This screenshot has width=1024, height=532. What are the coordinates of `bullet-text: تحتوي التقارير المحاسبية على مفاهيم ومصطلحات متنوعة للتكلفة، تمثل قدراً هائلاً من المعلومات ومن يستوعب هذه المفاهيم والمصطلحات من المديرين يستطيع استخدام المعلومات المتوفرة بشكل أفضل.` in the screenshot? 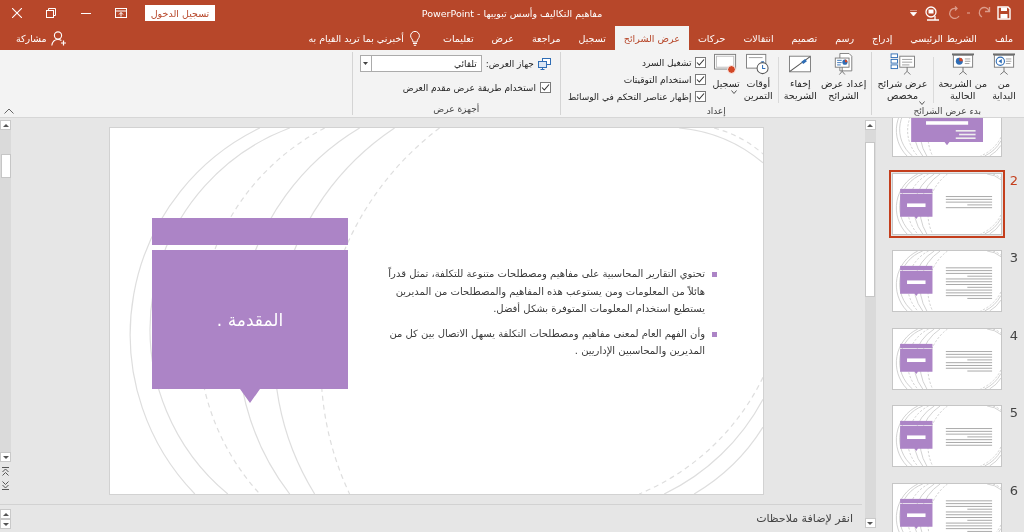 It's located at (546, 291).